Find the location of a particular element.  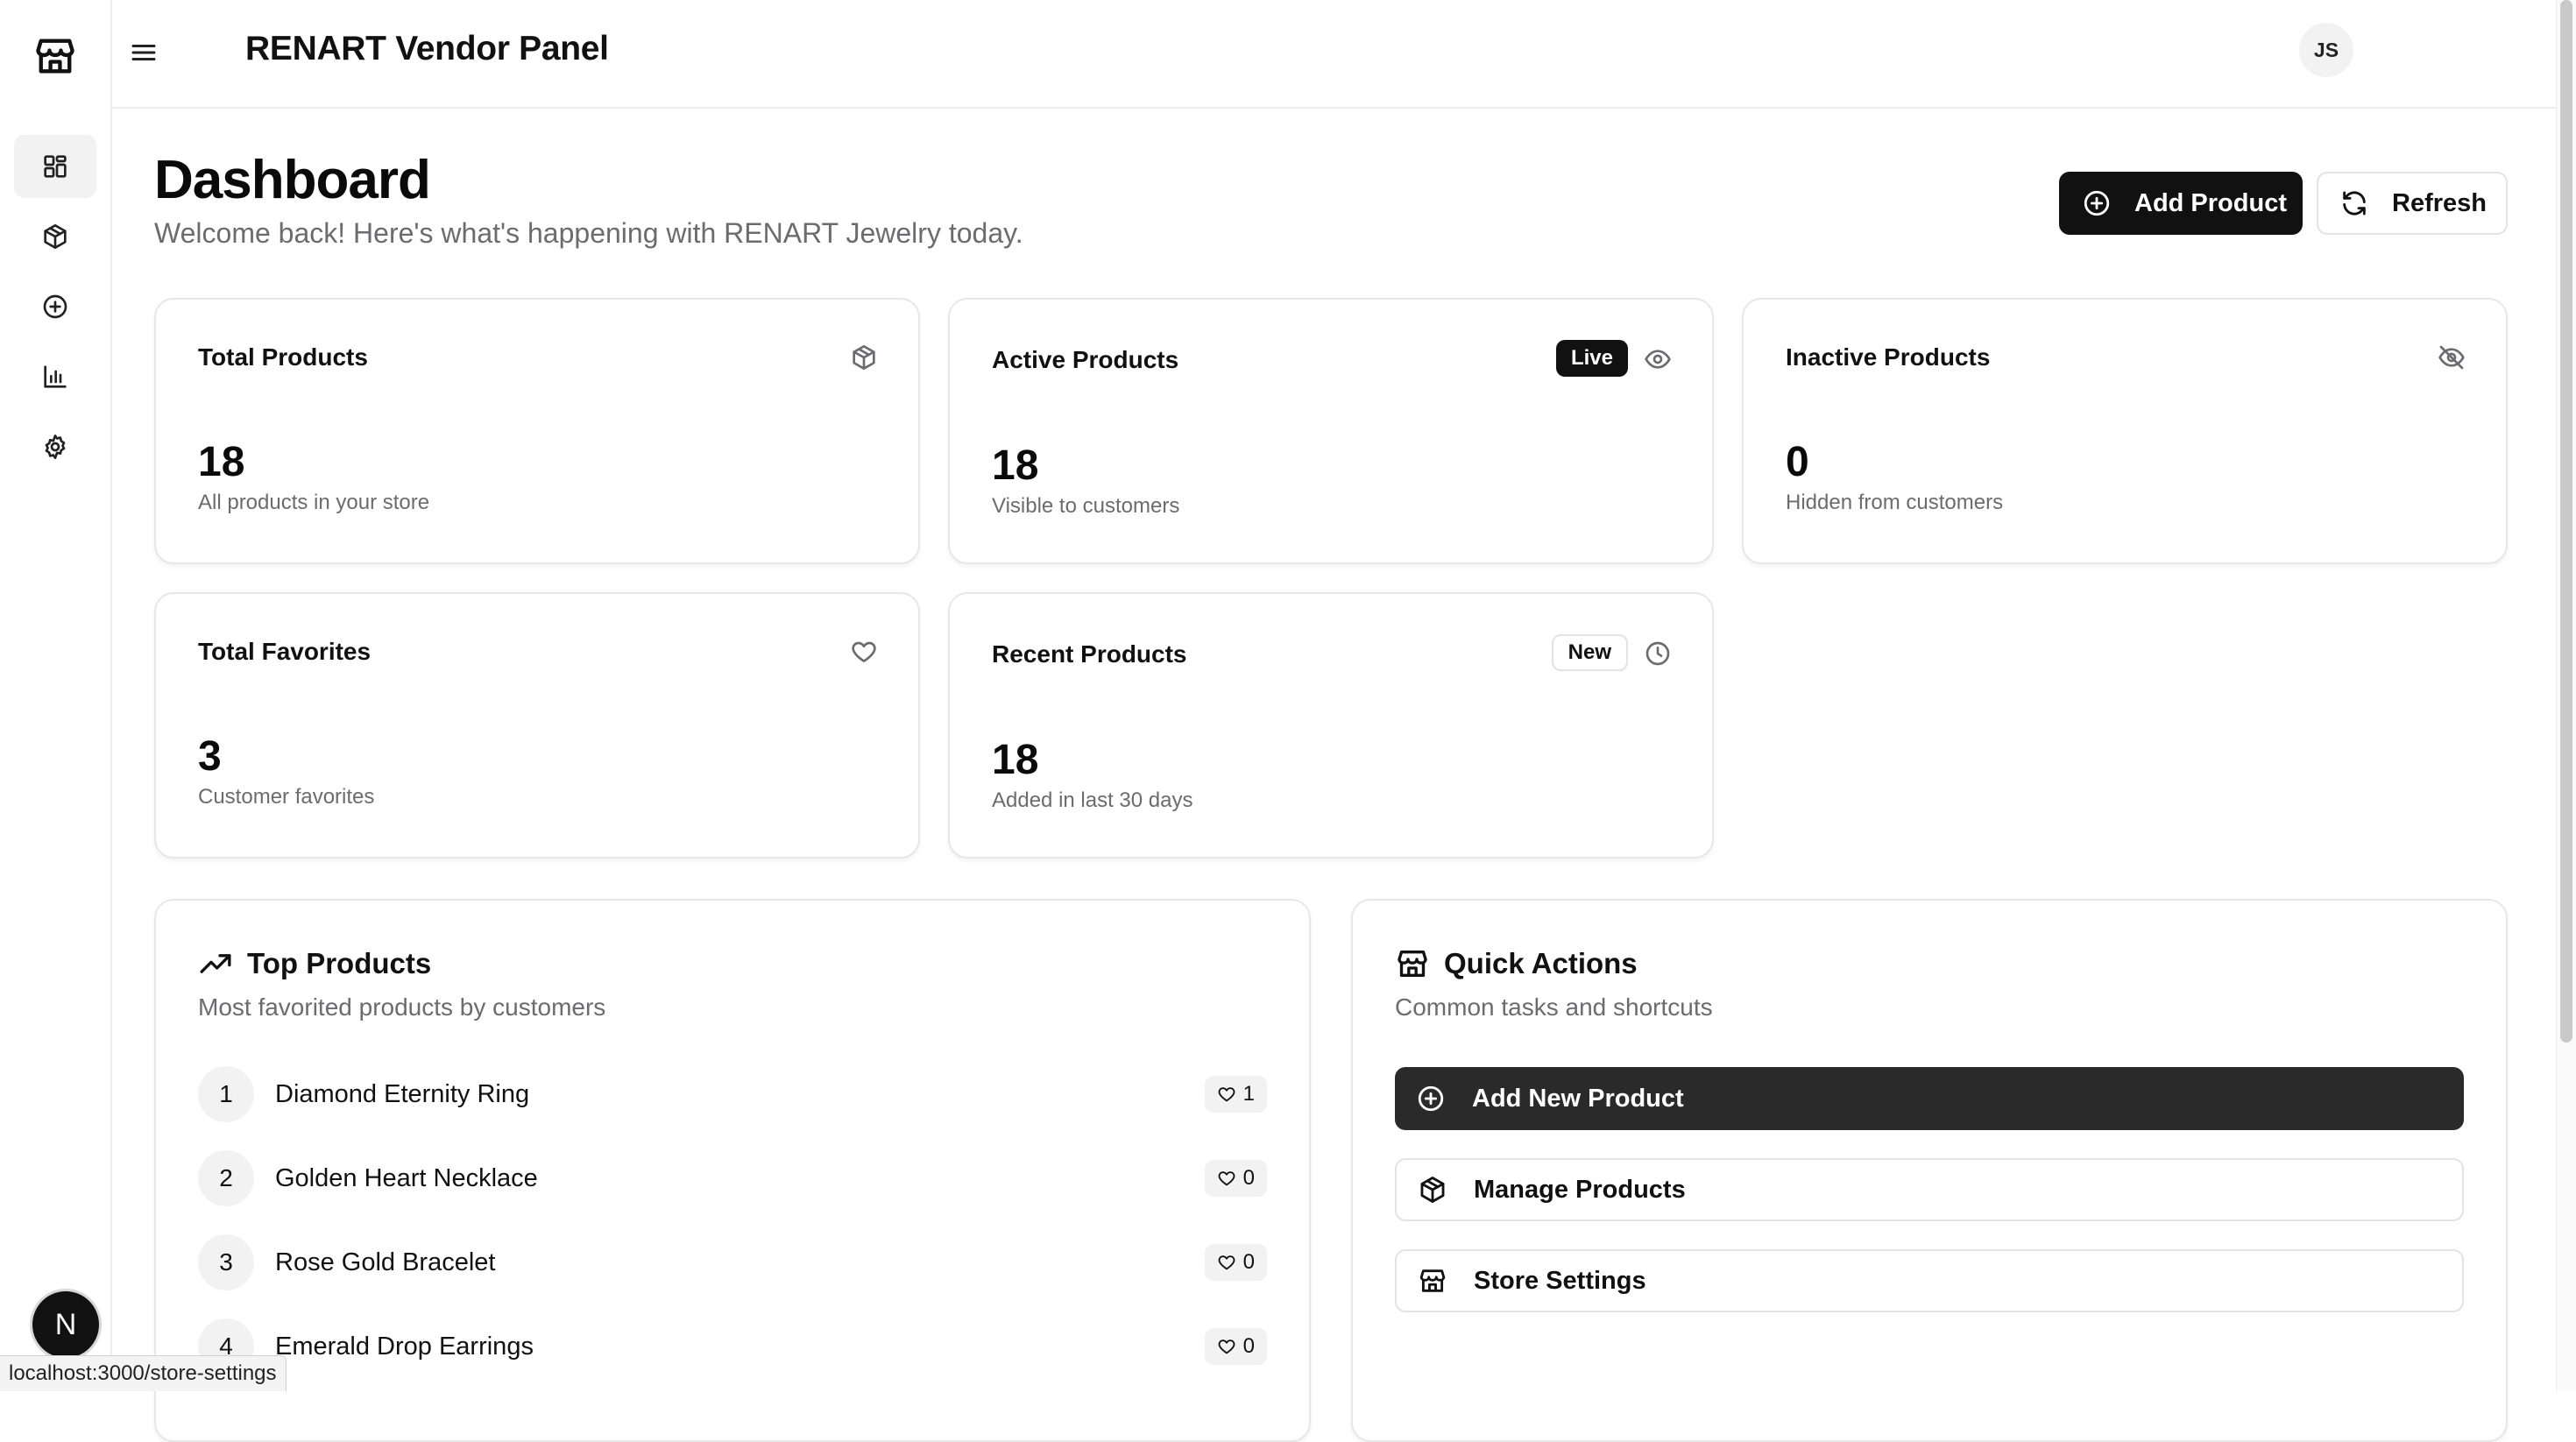

favorites-count-badge: 1 is located at coordinates (1235, 1094).